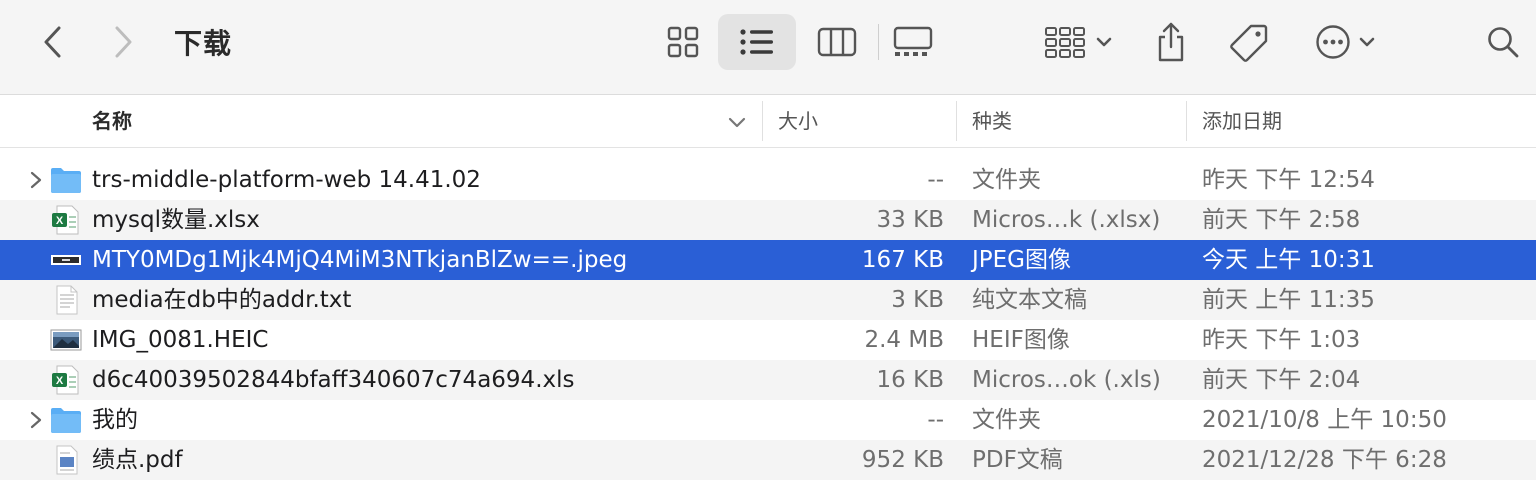 The width and height of the screenshot is (1536, 480). What do you see at coordinates (910, 220) in the screenshot?
I see `file-size: 33 KB` at bounding box center [910, 220].